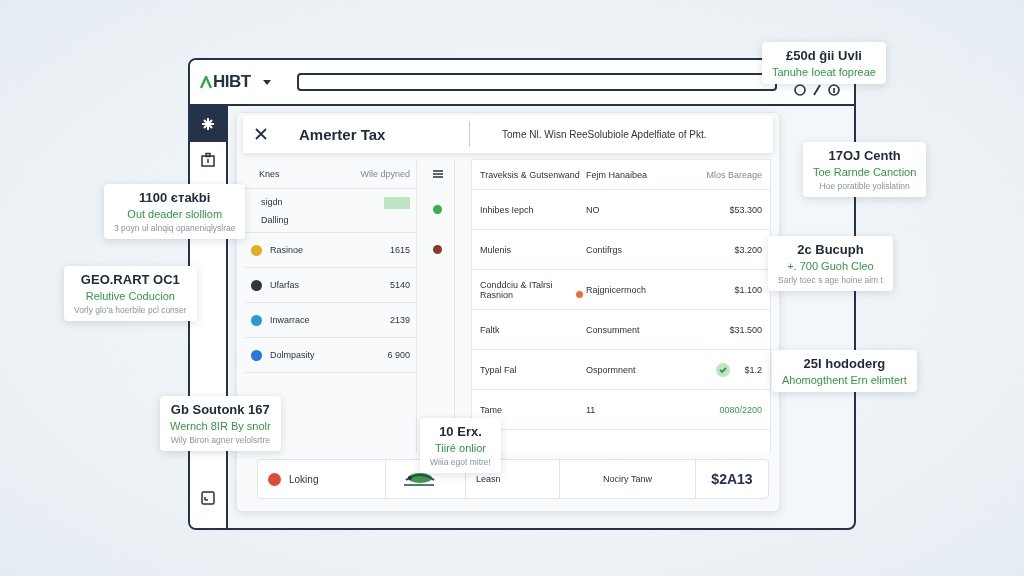 The image size is (1024, 576). What do you see at coordinates (304, 479) in the screenshot?
I see `row-label: Loking` at bounding box center [304, 479].